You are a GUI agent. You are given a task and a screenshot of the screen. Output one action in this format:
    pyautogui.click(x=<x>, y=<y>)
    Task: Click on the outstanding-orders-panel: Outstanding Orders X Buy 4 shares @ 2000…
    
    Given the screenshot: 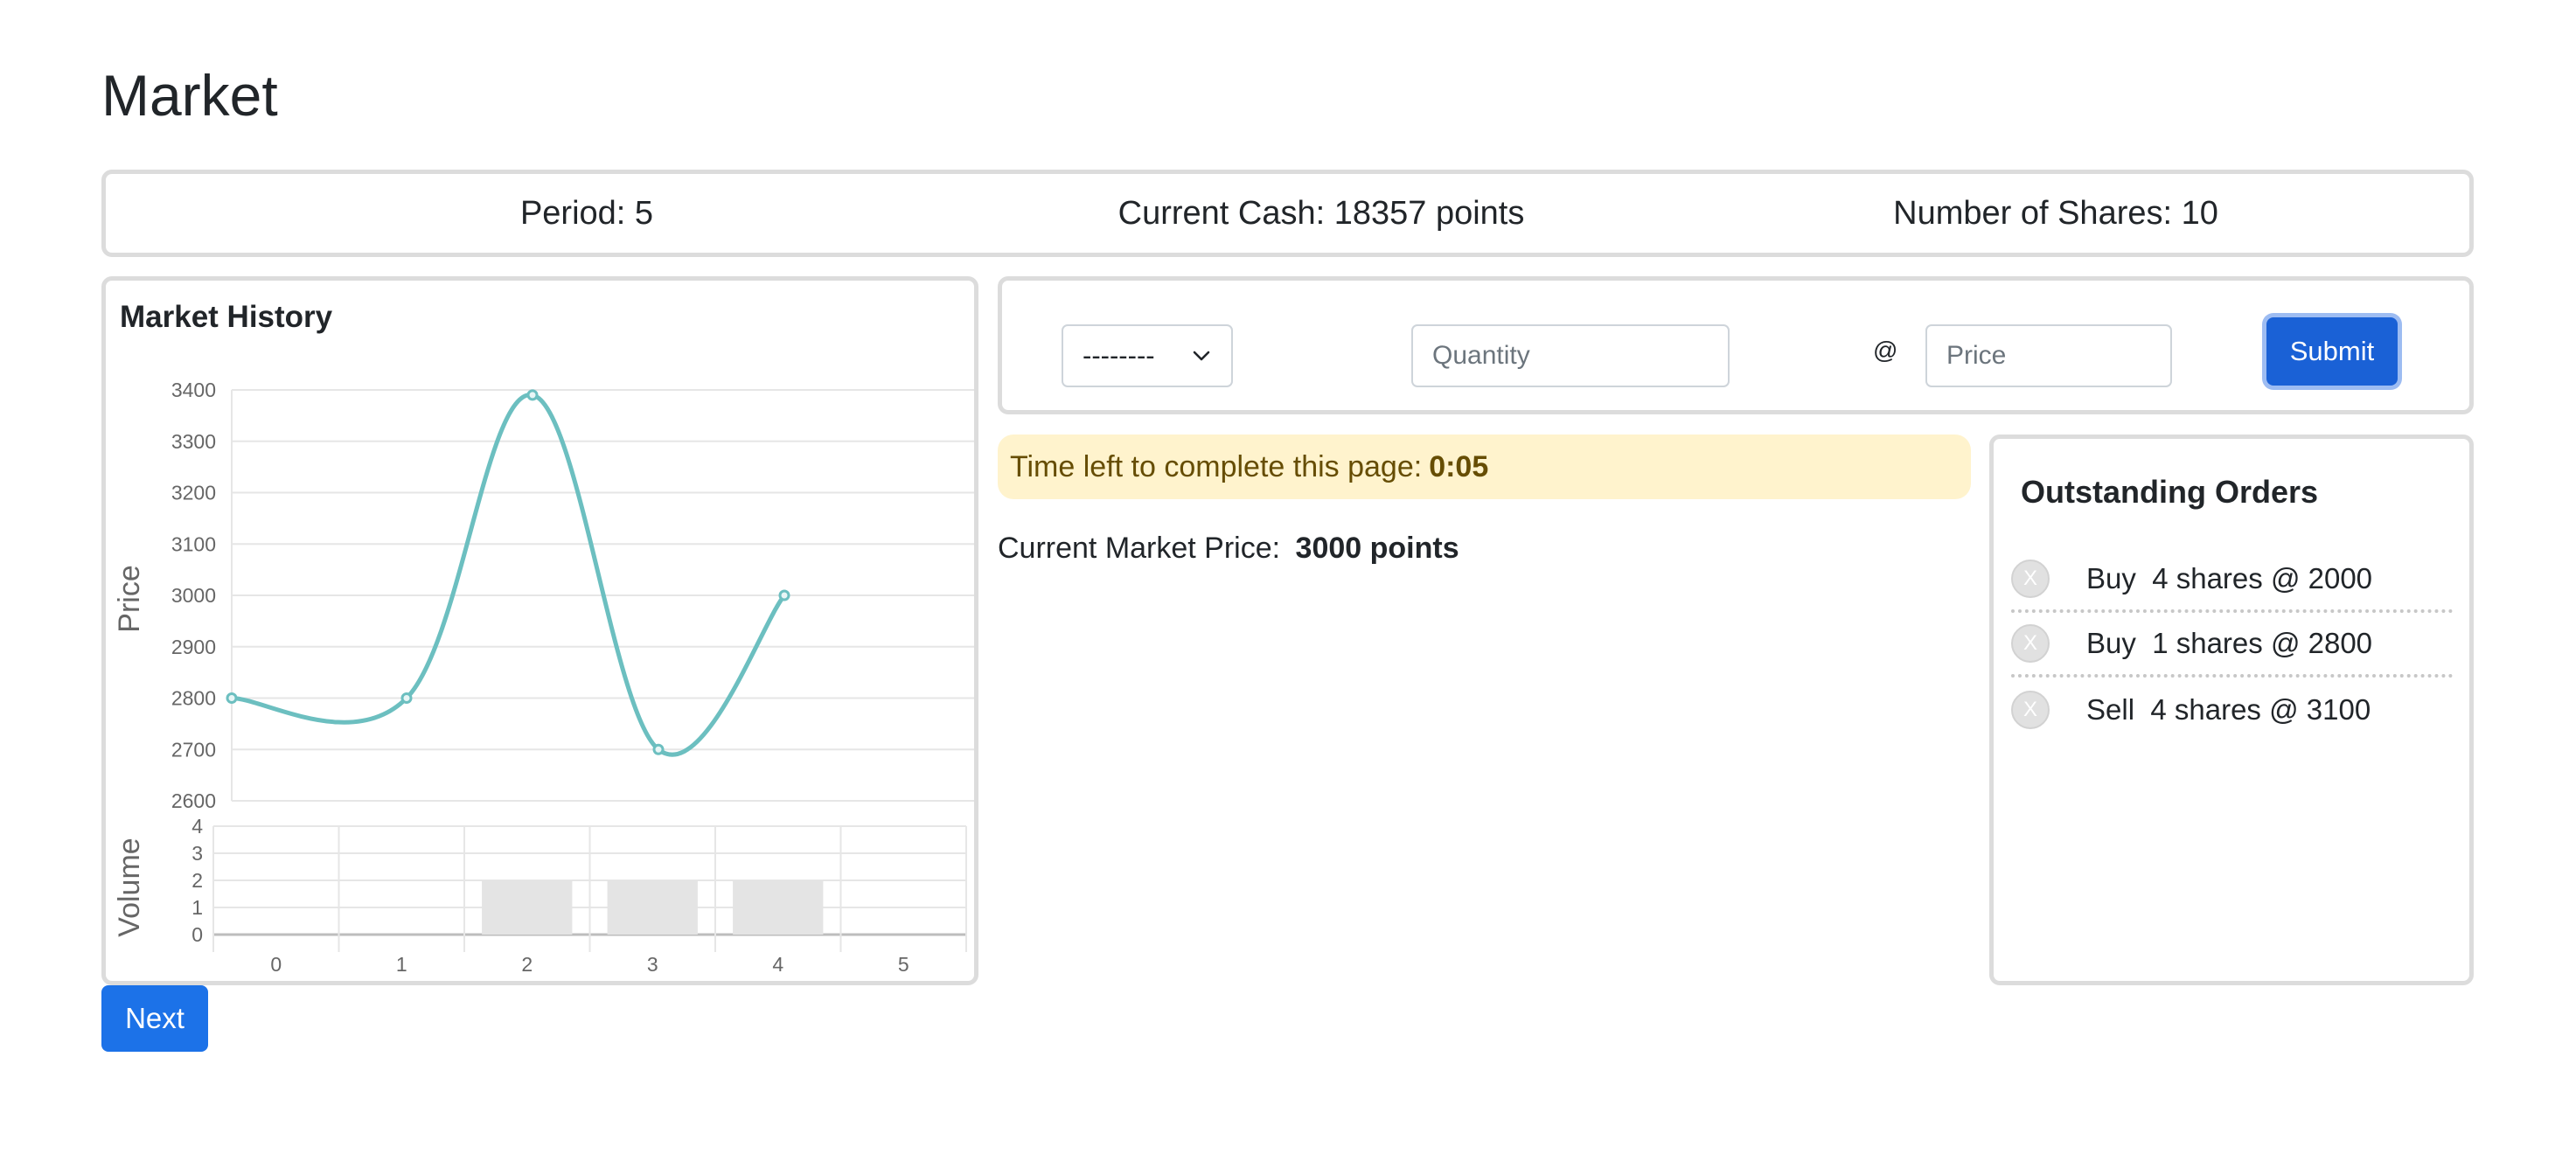 What is the action you would take?
    pyautogui.click(x=2231, y=710)
    